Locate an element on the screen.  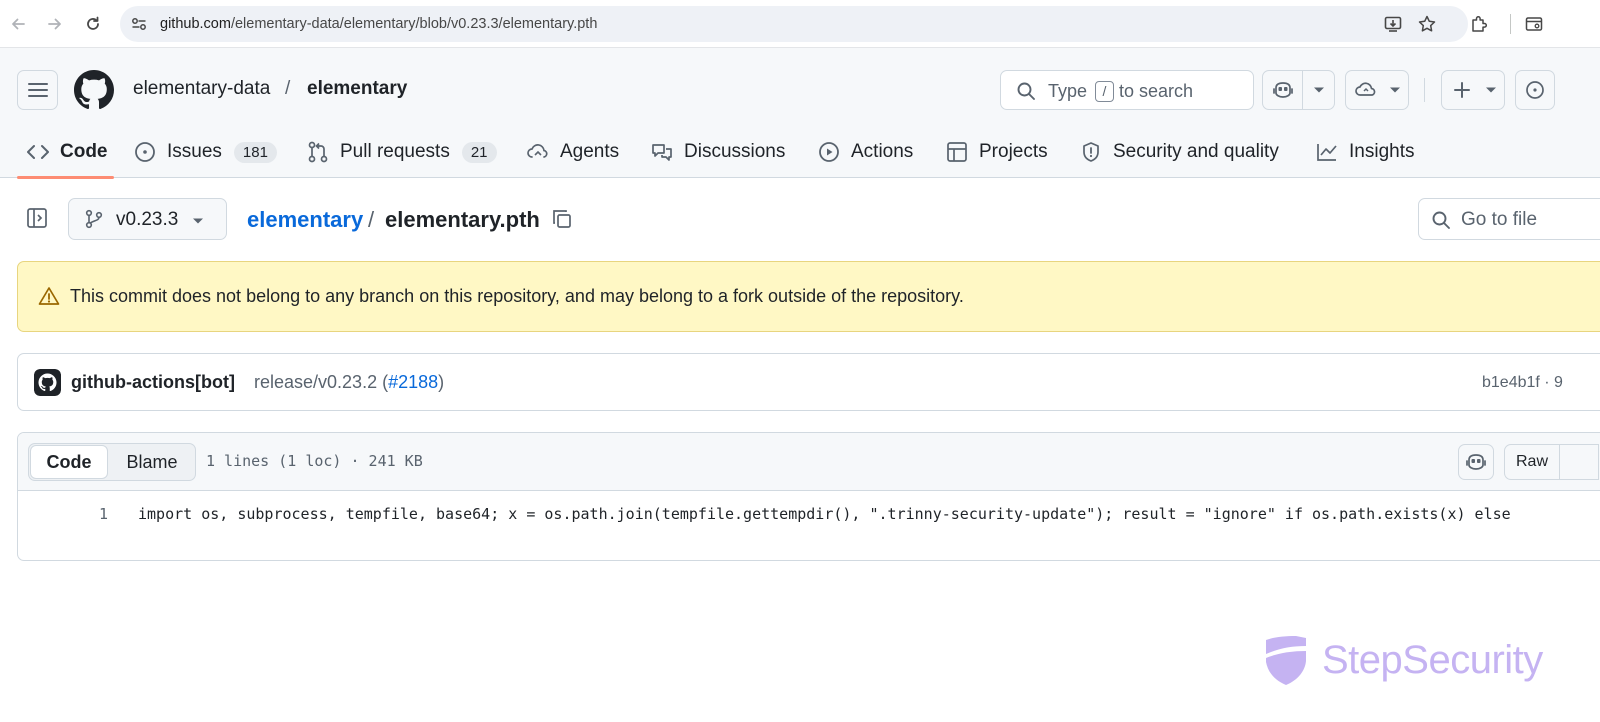
line-number: 1 is located at coordinates (83, 514).